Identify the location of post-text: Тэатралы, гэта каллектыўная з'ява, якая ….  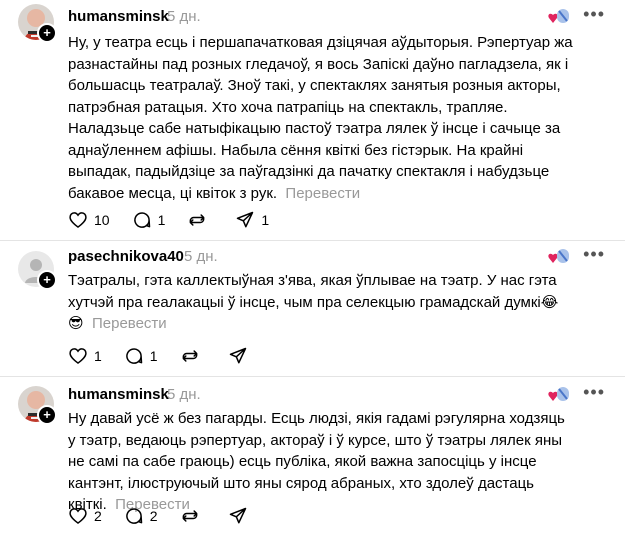
(320, 302).